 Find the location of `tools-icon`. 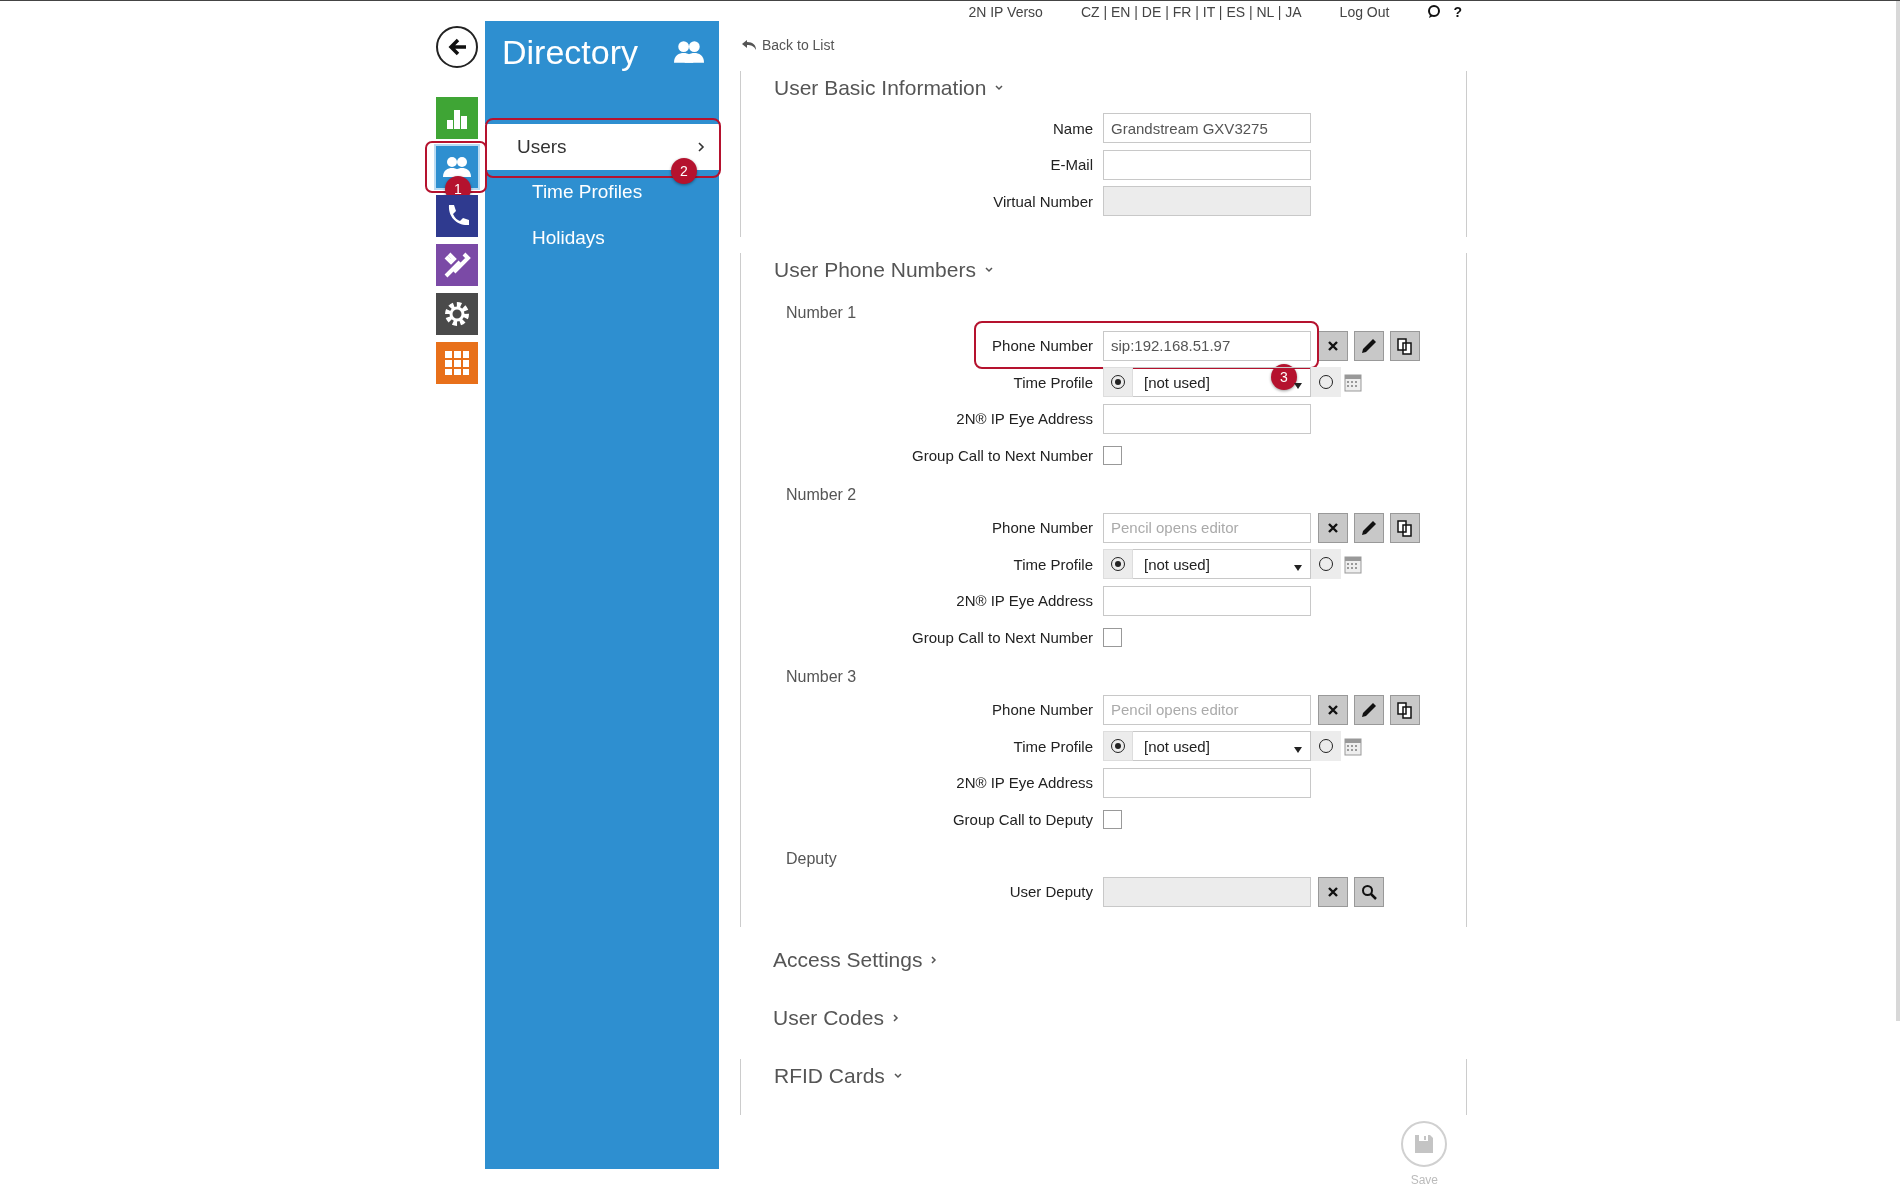

tools-icon is located at coordinates (457, 265).